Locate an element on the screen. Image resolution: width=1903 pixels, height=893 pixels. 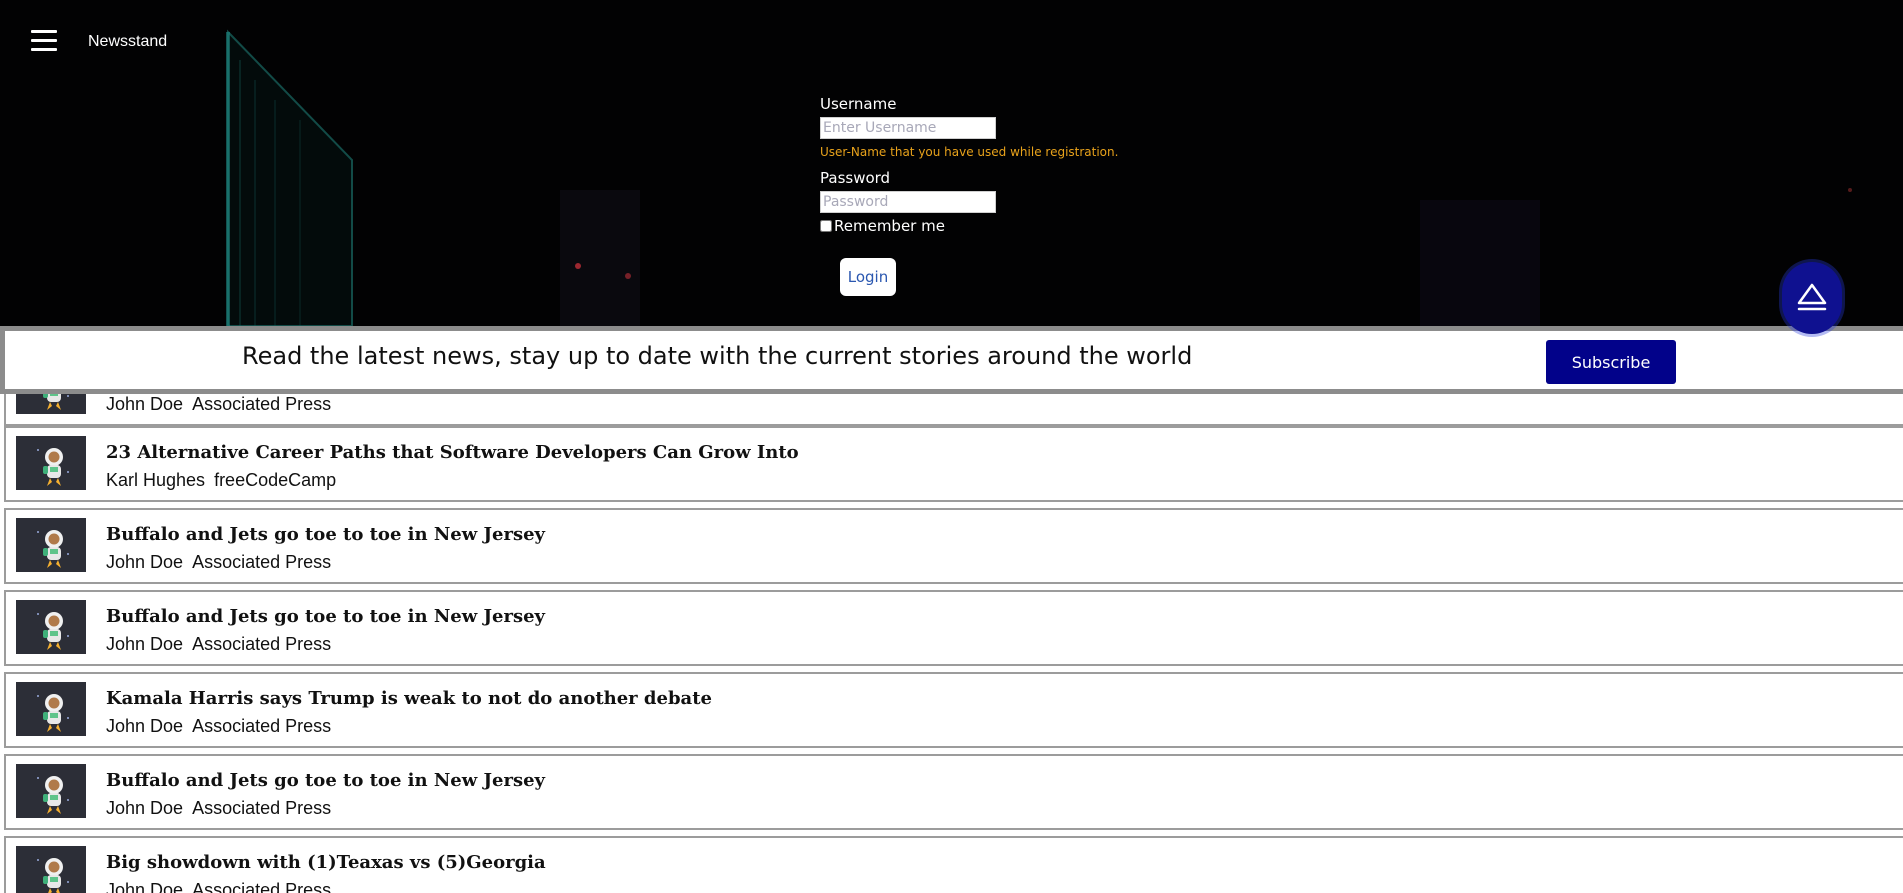
article-author: Karl Hughes is located at coordinates (156, 480).